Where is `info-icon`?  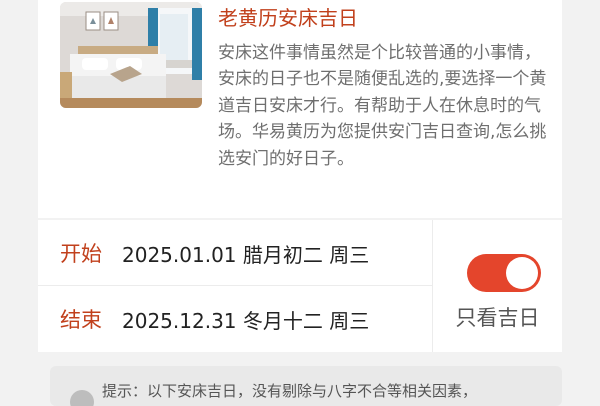
info-icon is located at coordinates (82, 398).